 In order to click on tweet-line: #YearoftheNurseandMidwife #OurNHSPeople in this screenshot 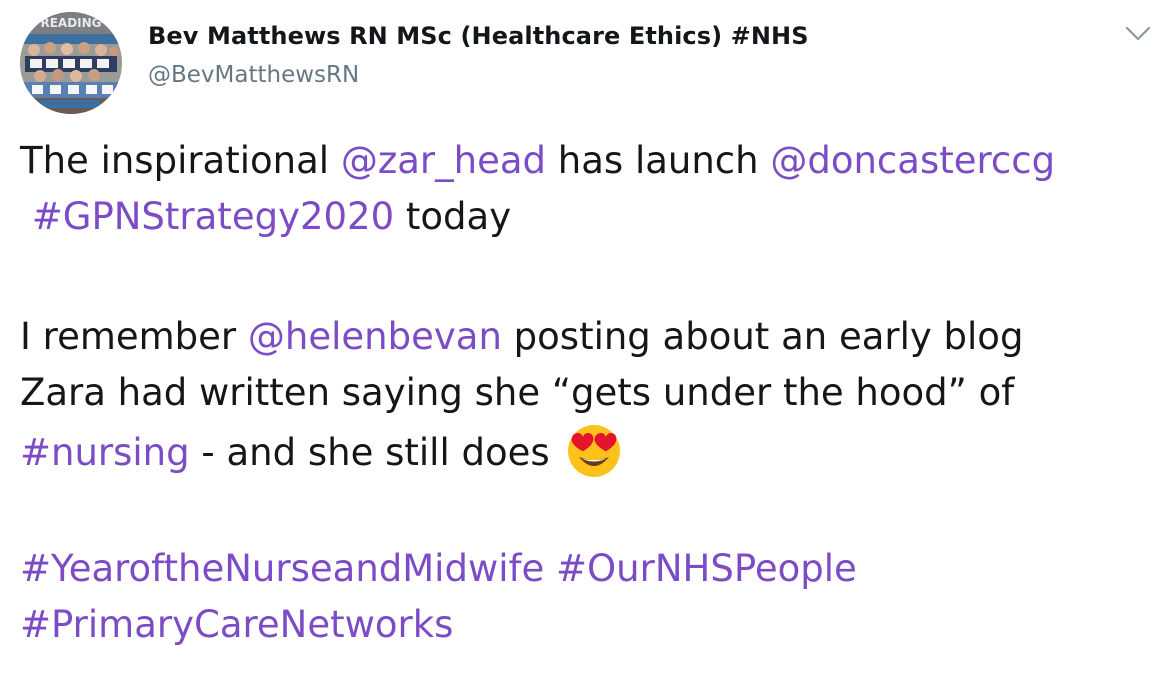, I will do `click(585, 569)`.